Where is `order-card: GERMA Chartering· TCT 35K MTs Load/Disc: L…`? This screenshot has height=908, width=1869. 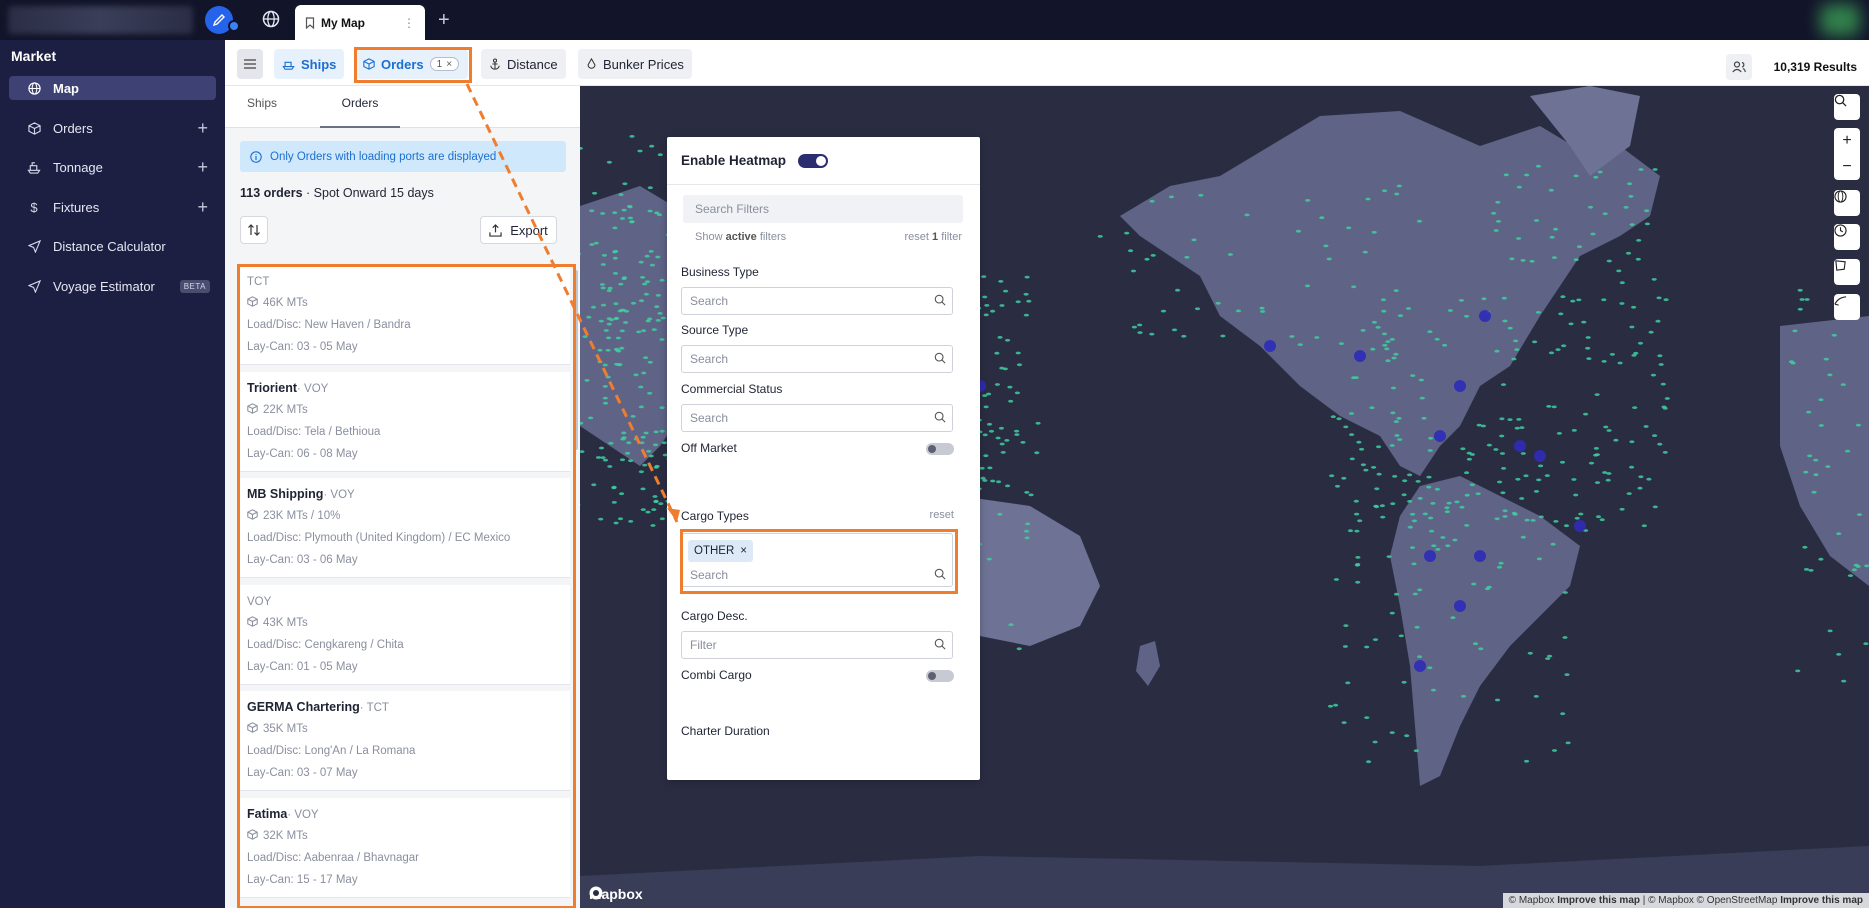 order-card: GERMA Chartering· TCT 35K MTs Load/Disc: L… is located at coordinates (404, 741).